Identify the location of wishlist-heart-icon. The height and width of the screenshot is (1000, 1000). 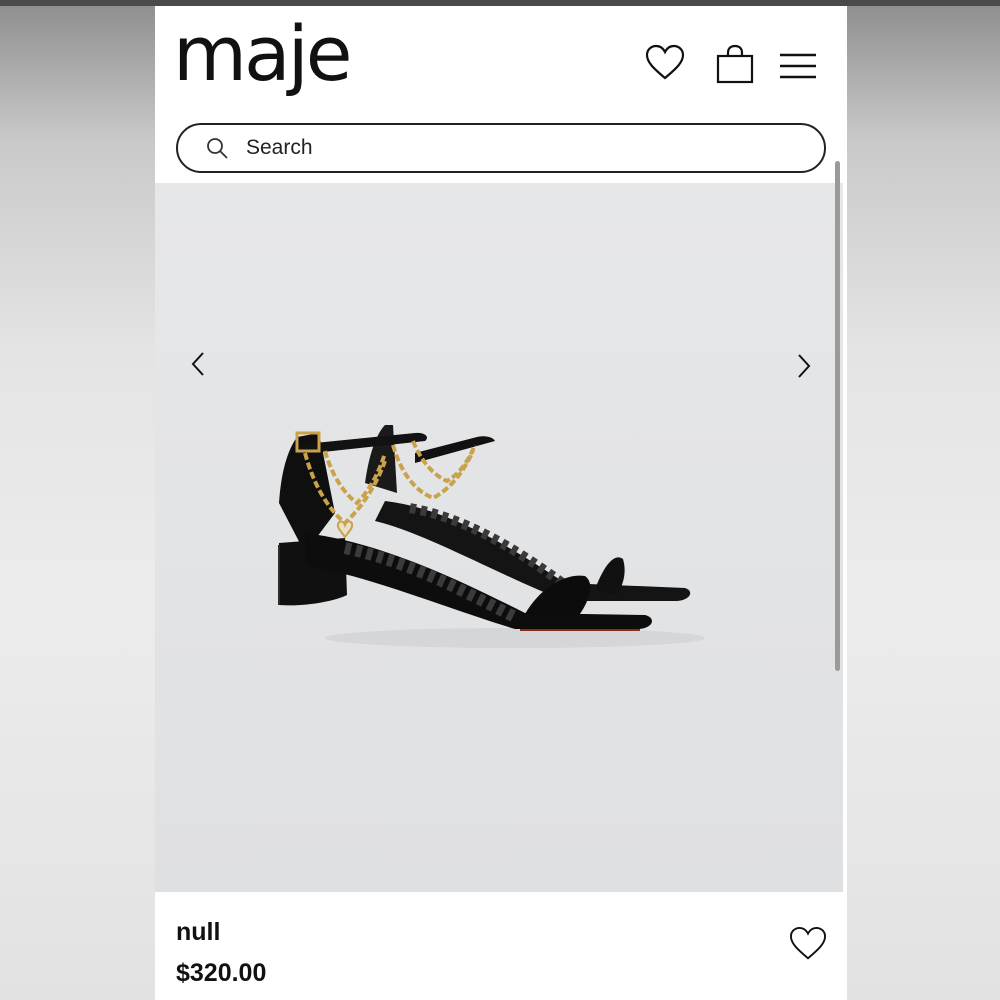
(665, 63).